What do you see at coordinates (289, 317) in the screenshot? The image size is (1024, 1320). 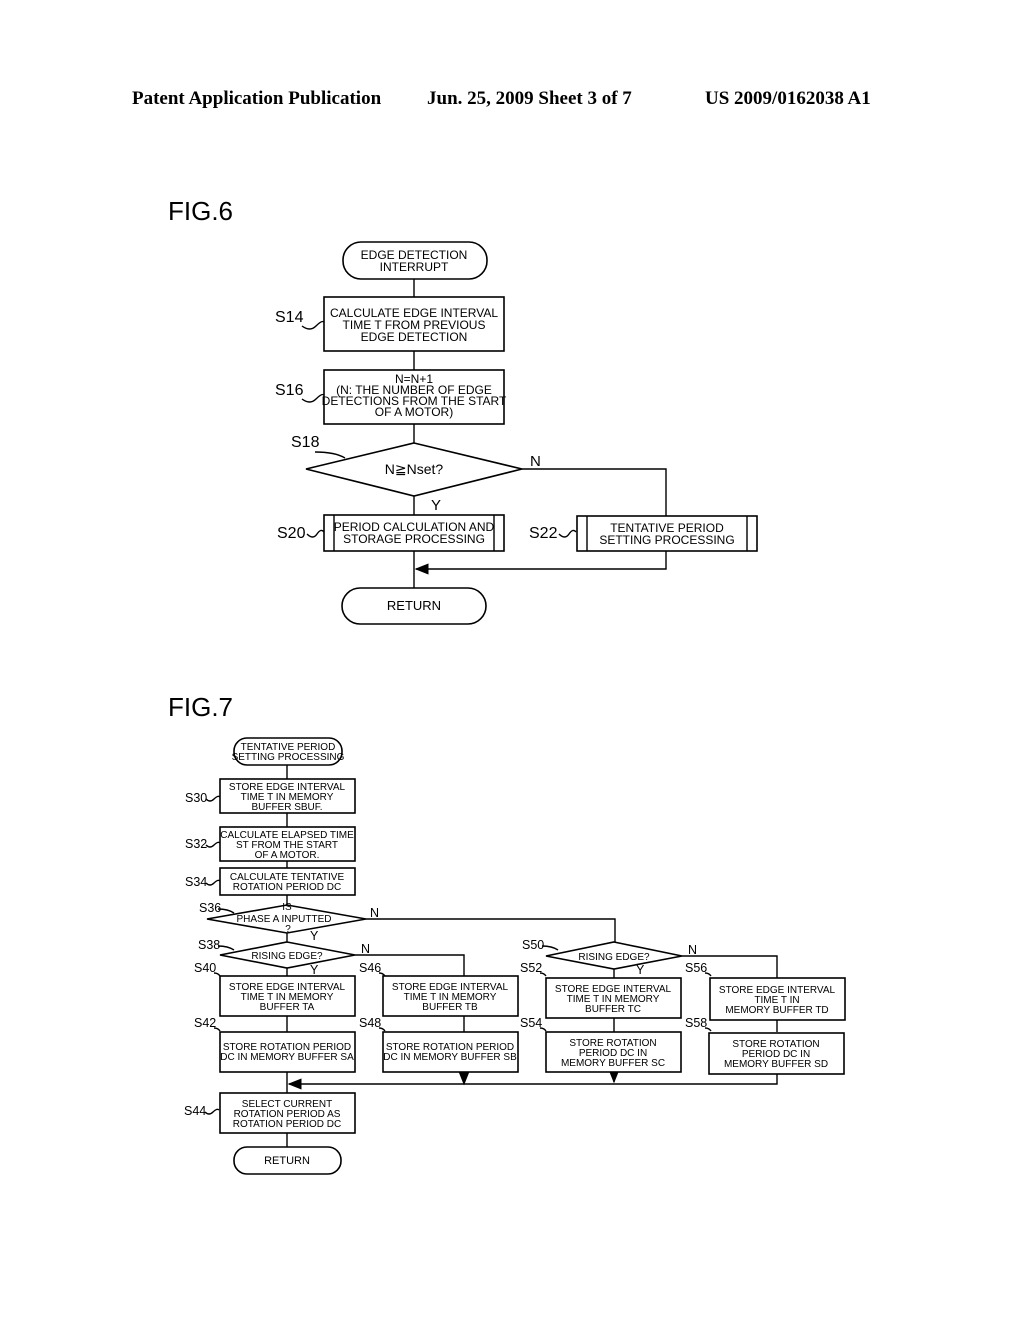 I see `fig6-label-s14: S14` at bounding box center [289, 317].